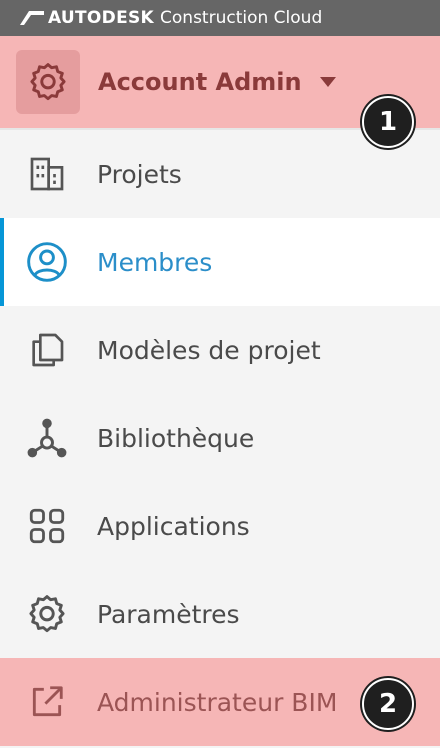 Image resolution: width=440 pixels, height=748 pixels. What do you see at coordinates (241, 18) in the screenshot?
I see `brand-product: Construction Cloud` at bounding box center [241, 18].